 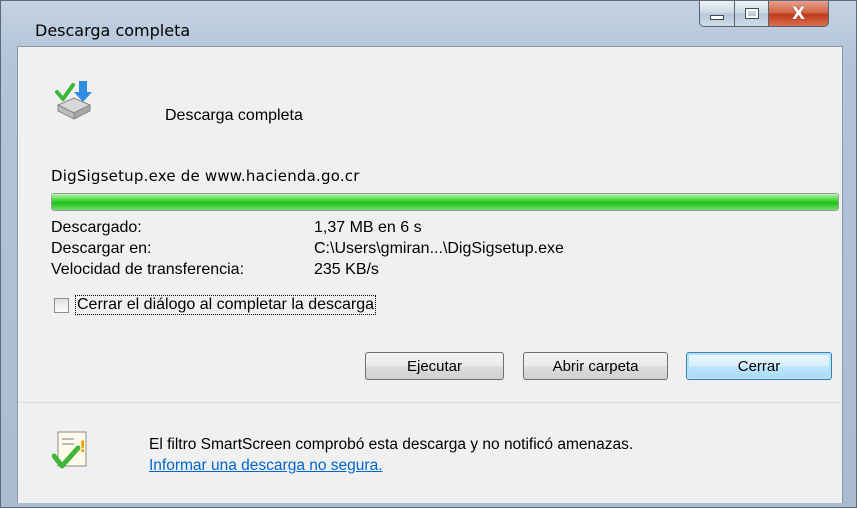 I want to click on maximize-icon, so click(x=751, y=13).